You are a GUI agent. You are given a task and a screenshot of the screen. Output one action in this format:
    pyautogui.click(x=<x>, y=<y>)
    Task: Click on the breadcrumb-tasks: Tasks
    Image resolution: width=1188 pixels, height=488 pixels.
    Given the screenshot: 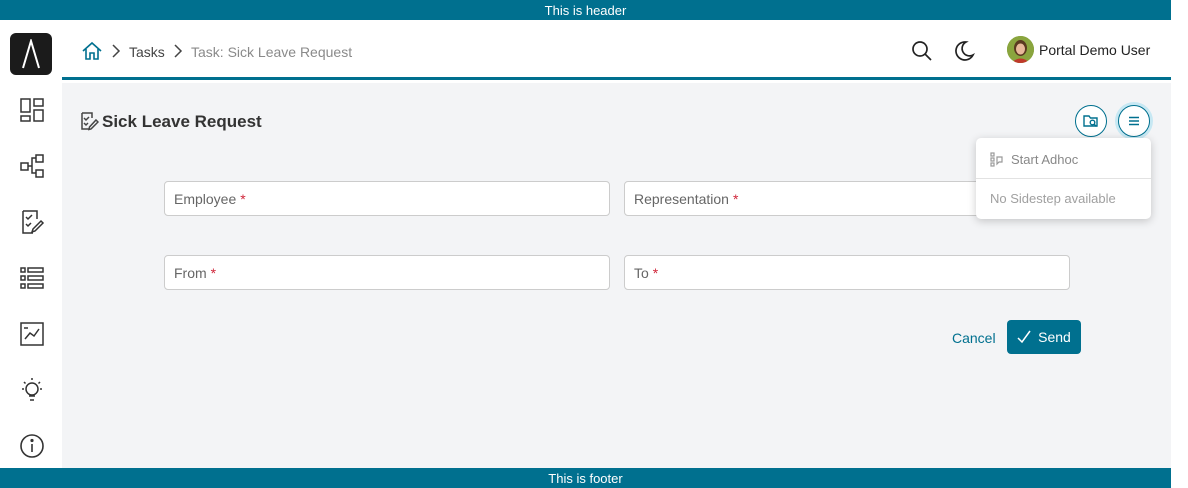 What is the action you would take?
    pyautogui.click(x=147, y=52)
    